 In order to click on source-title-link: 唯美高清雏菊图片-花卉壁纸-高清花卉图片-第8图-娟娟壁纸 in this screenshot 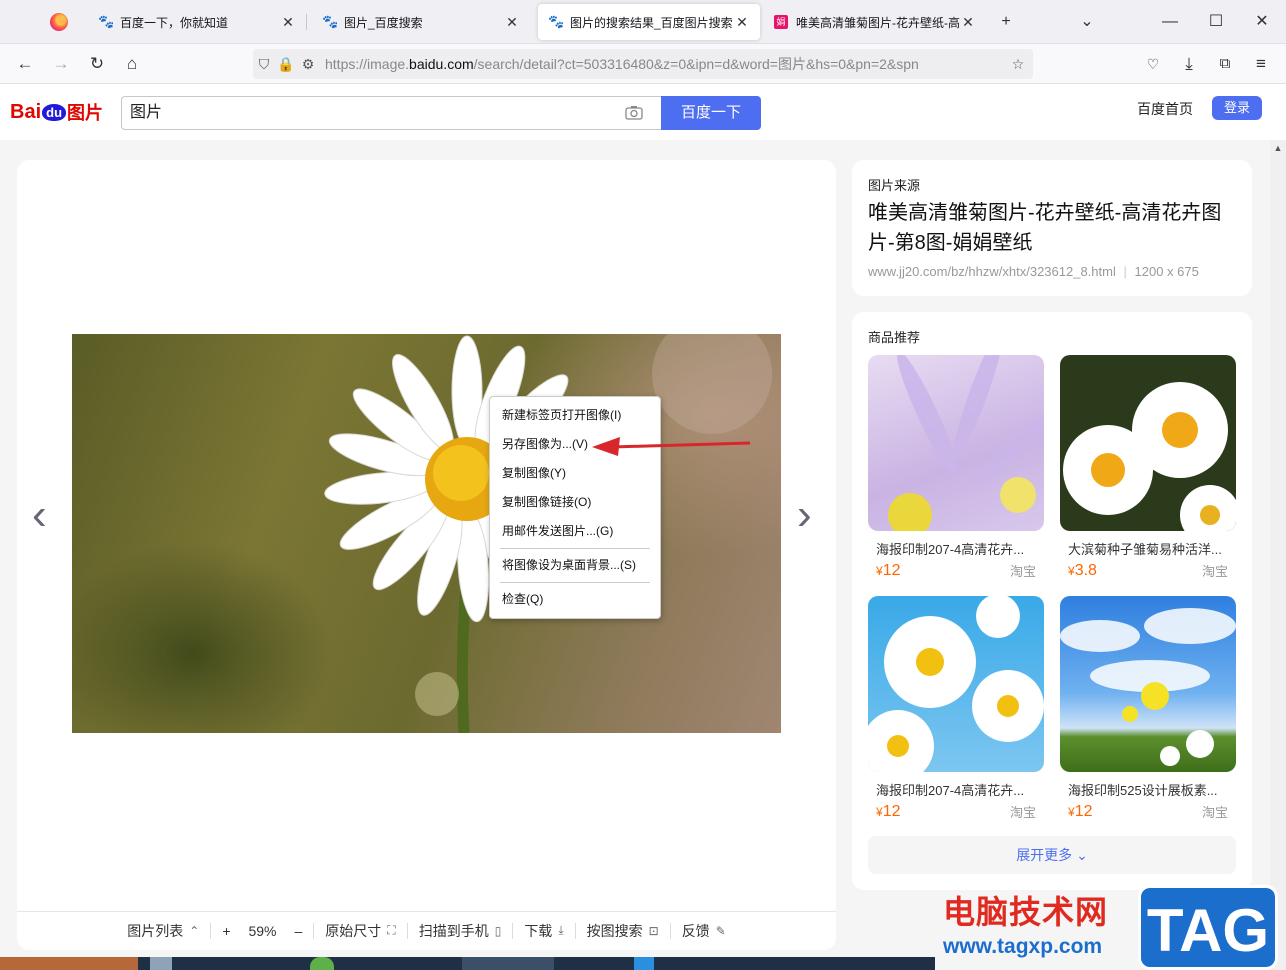, I will do `click(1048, 228)`.